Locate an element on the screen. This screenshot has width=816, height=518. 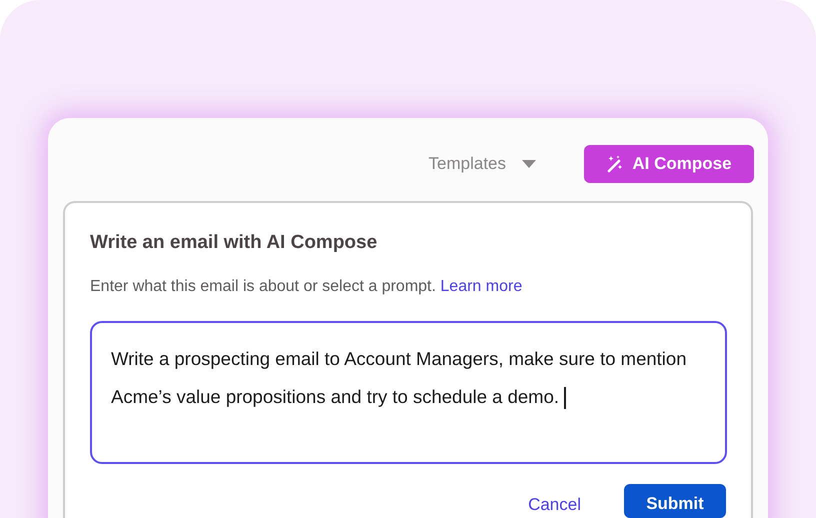
caret-icon is located at coordinates (529, 164).